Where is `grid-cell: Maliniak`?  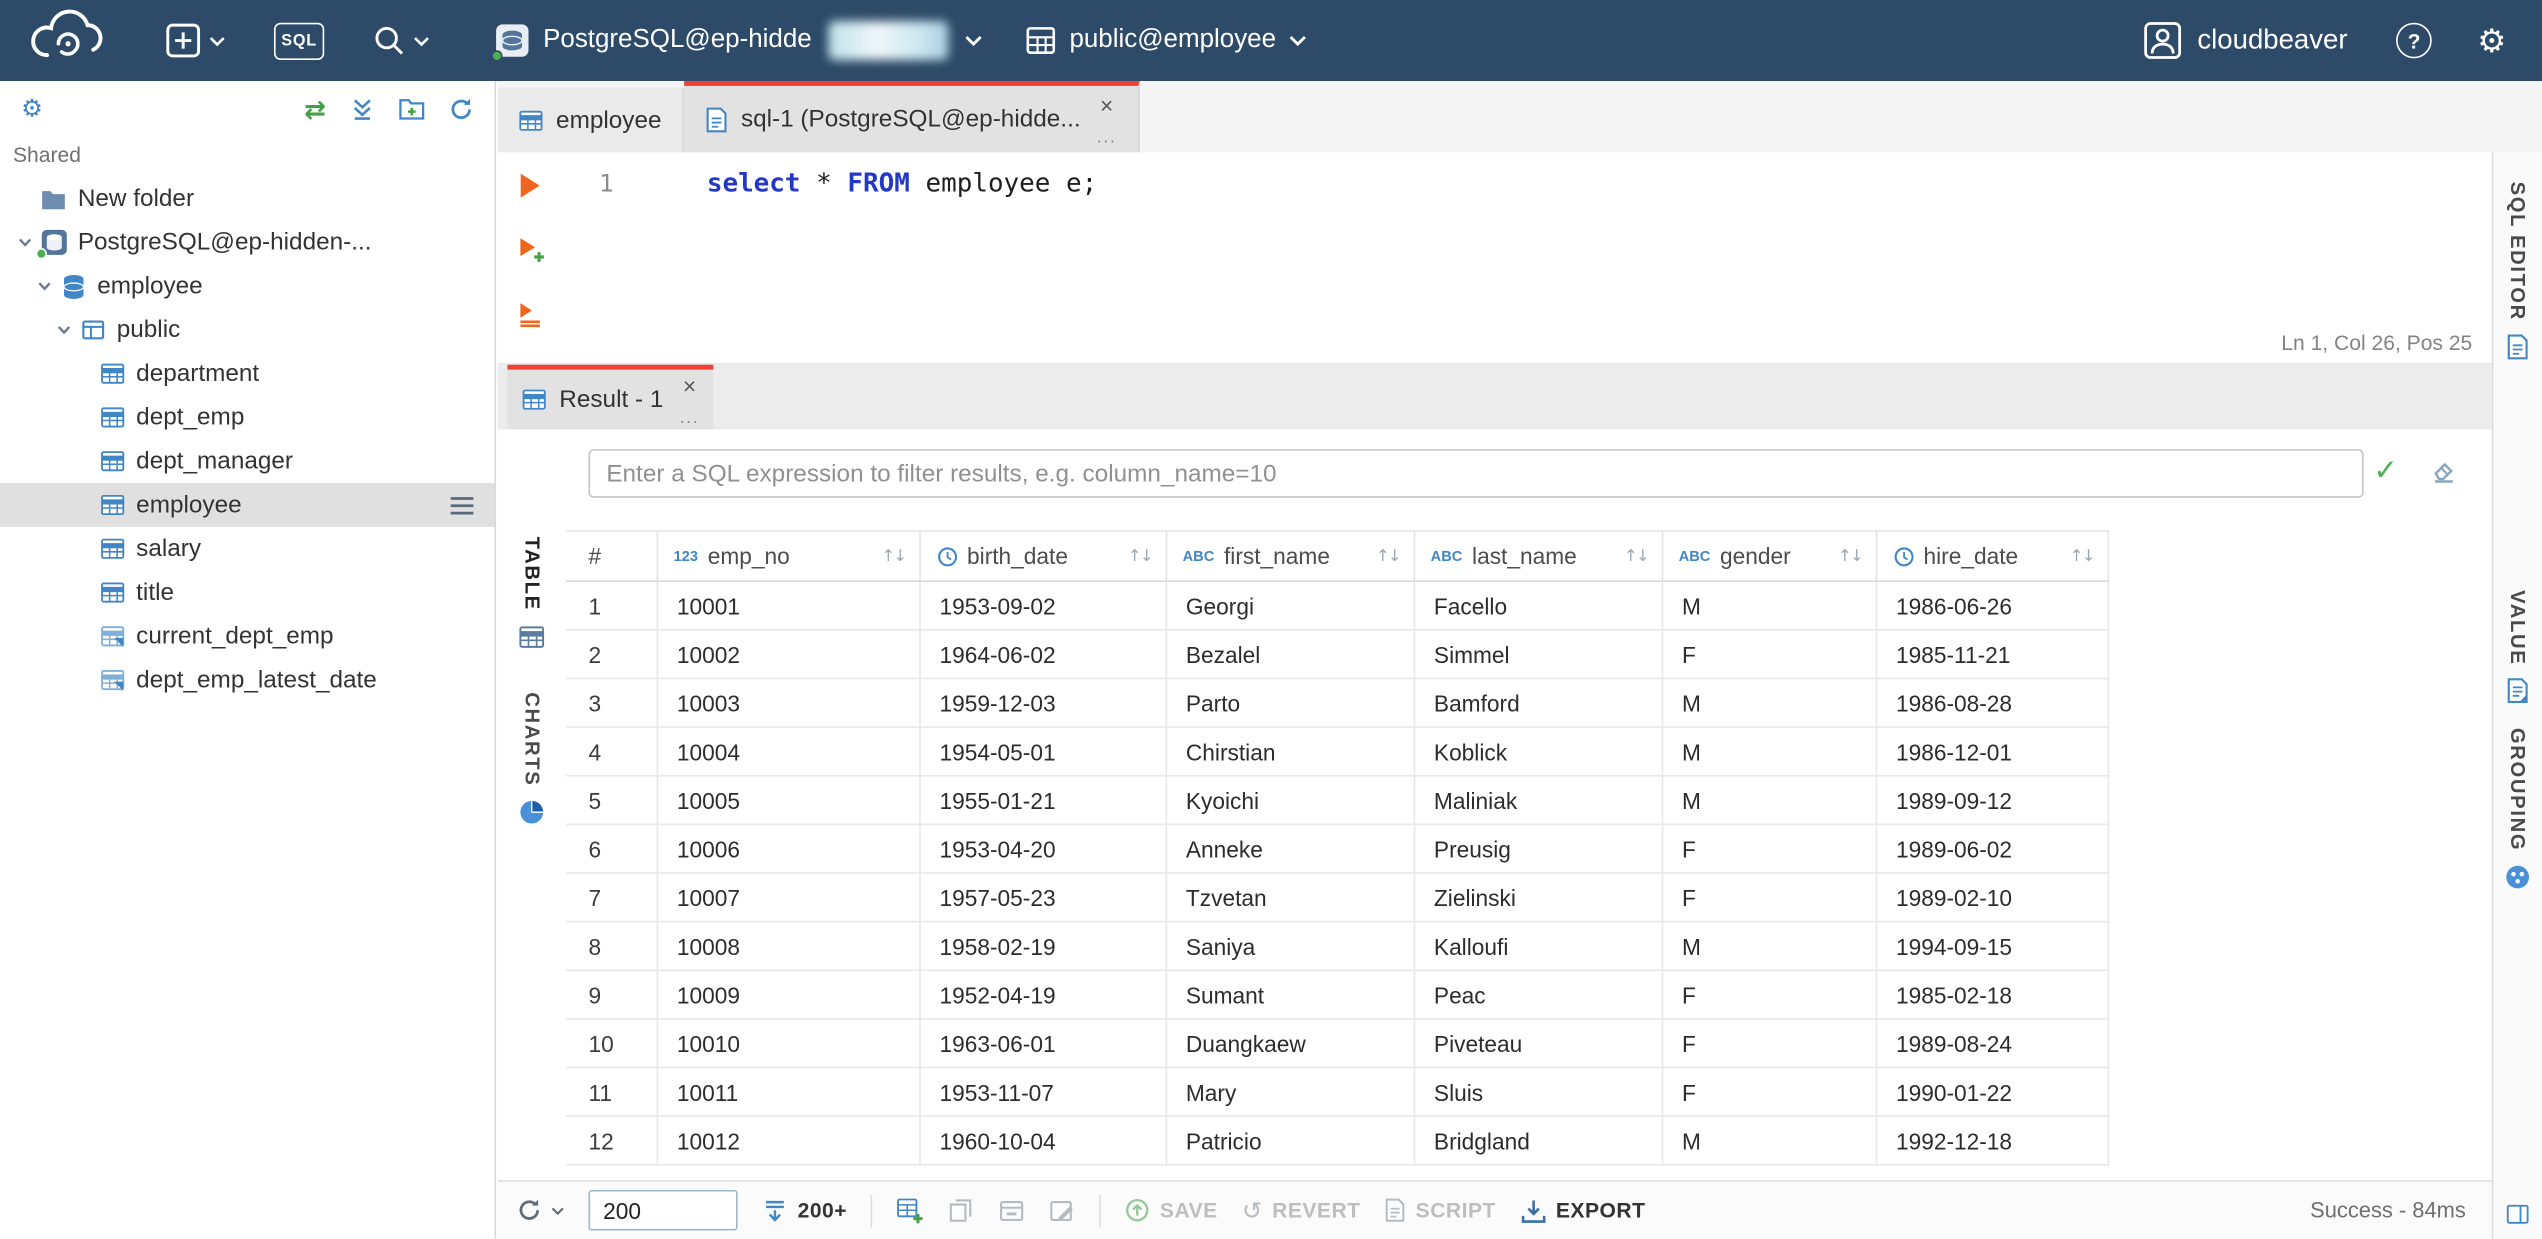
grid-cell: Maliniak is located at coordinates (1538, 800).